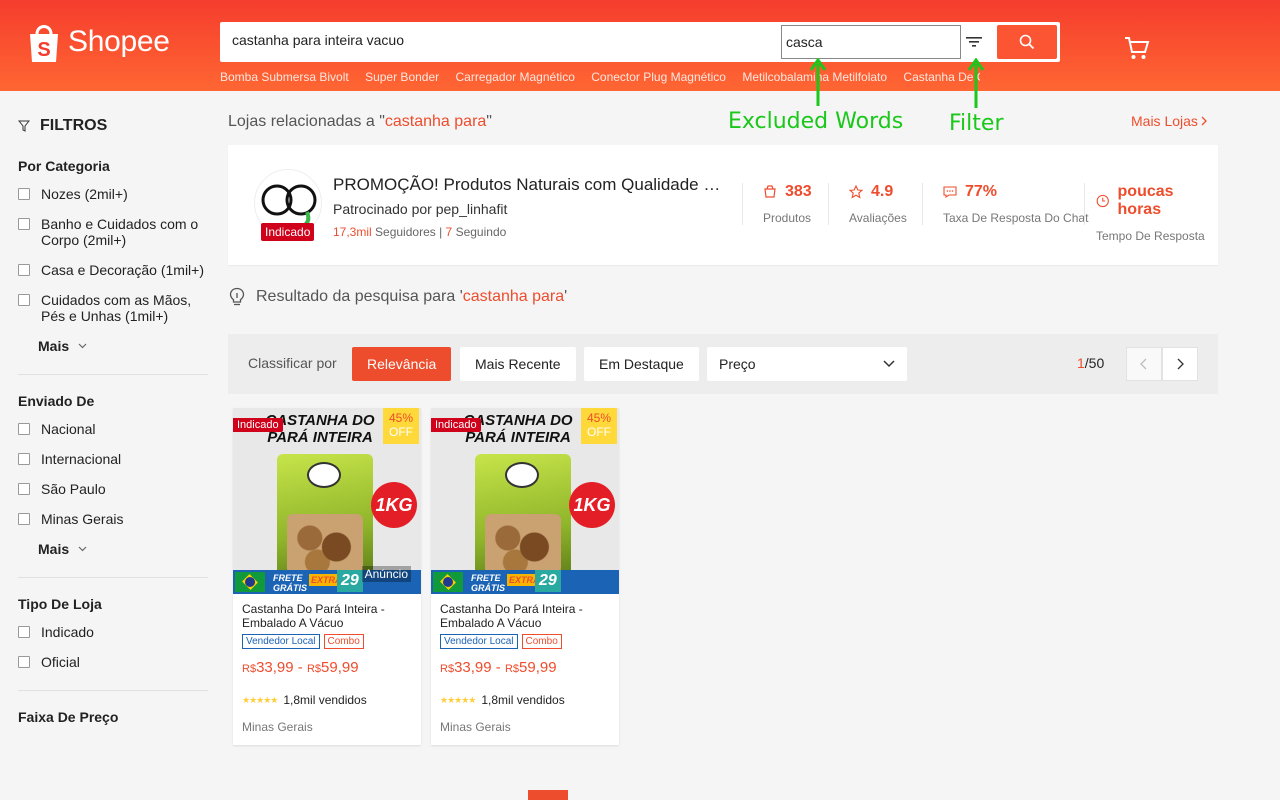 The width and height of the screenshot is (1280, 800). What do you see at coordinates (402, 364) in the screenshot?
I see `sort-relevance-button: Relevância` at bounding box center [402, 364].